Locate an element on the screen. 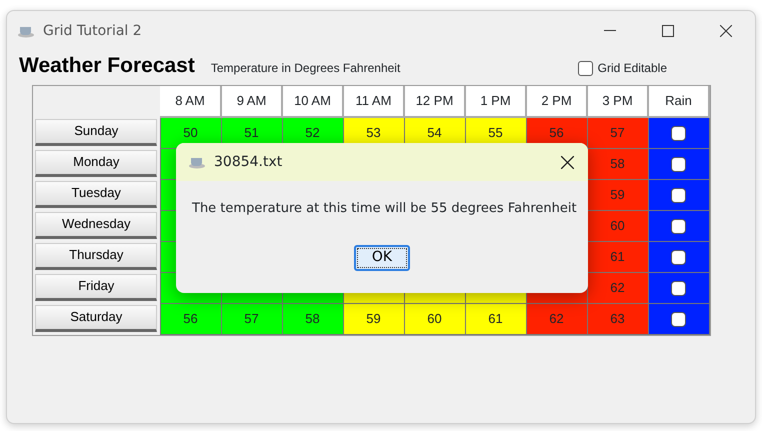  maximize-icon is located at coordinates (668, 31).